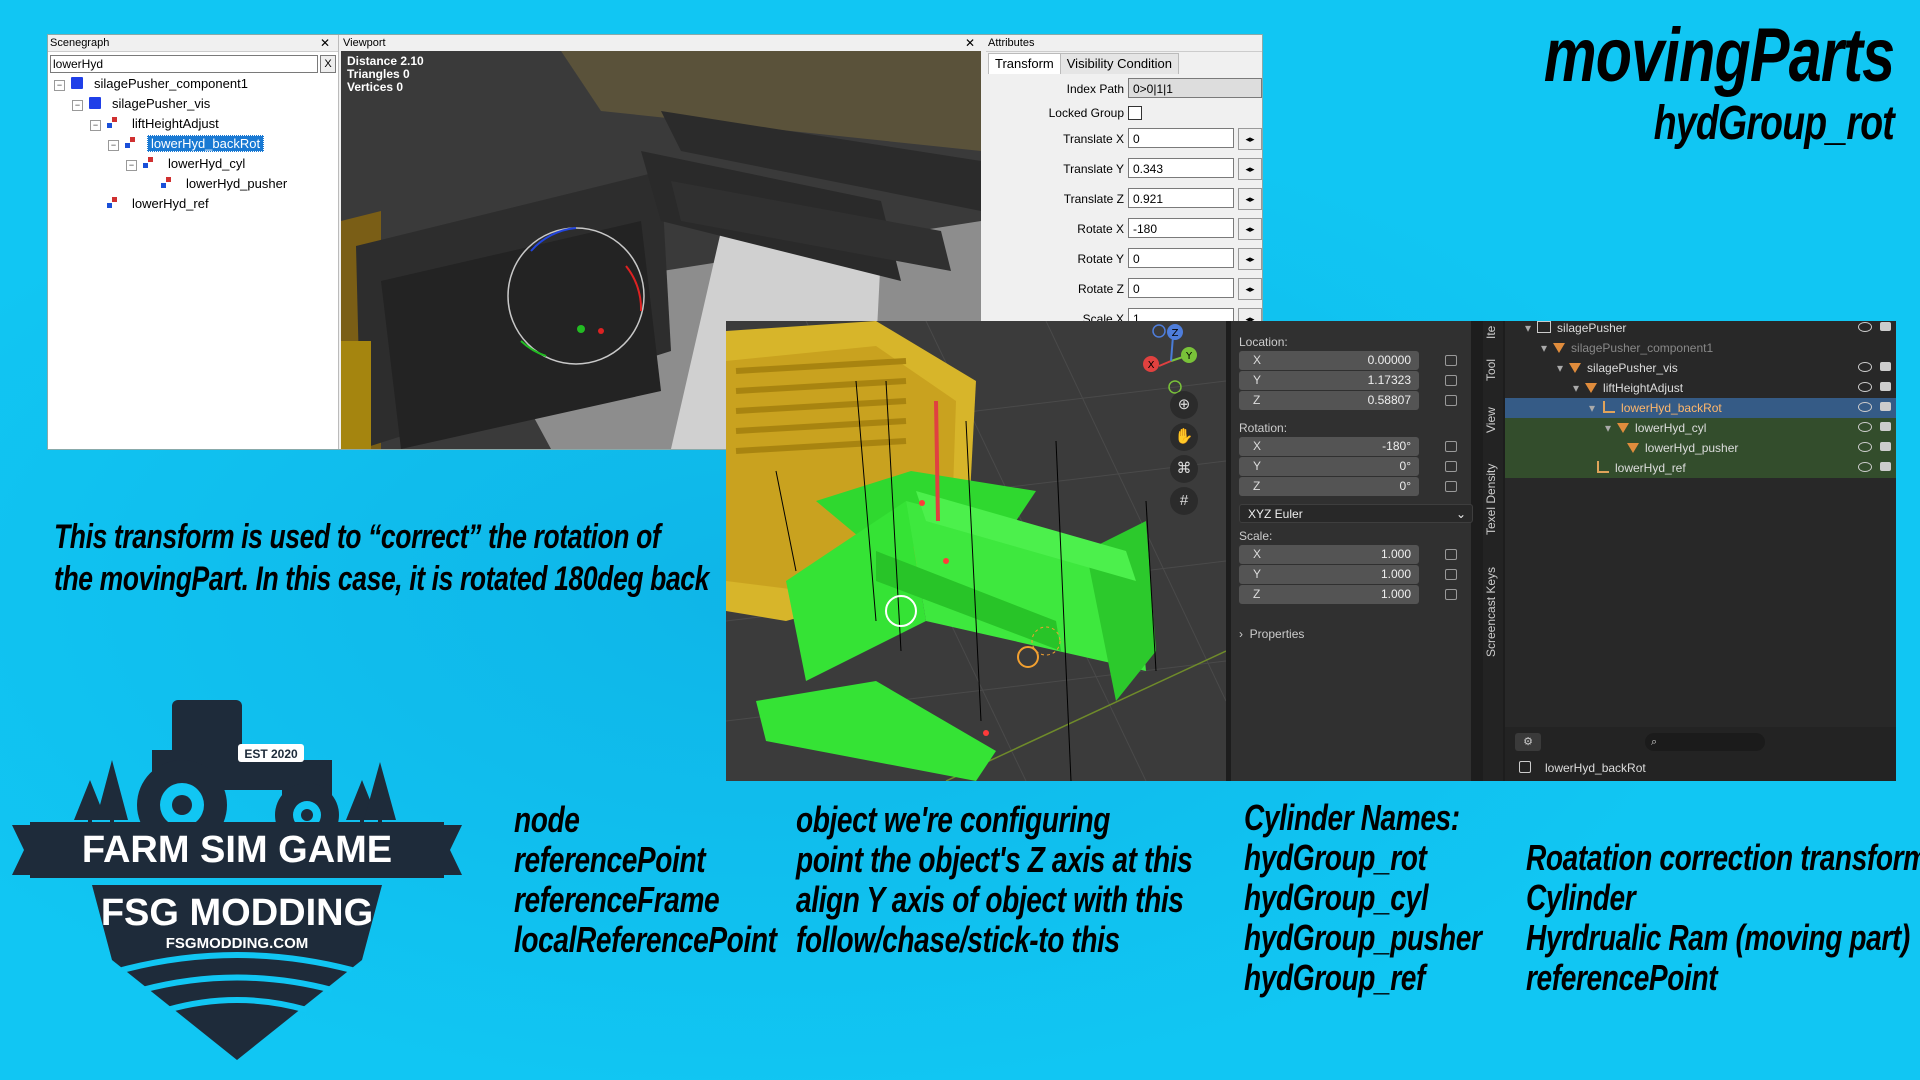  What do you see at coordinates (1329, 594) in the screenshot?
I see `scale-z-field: Z 1.000` at bounding box center [1329, 594].